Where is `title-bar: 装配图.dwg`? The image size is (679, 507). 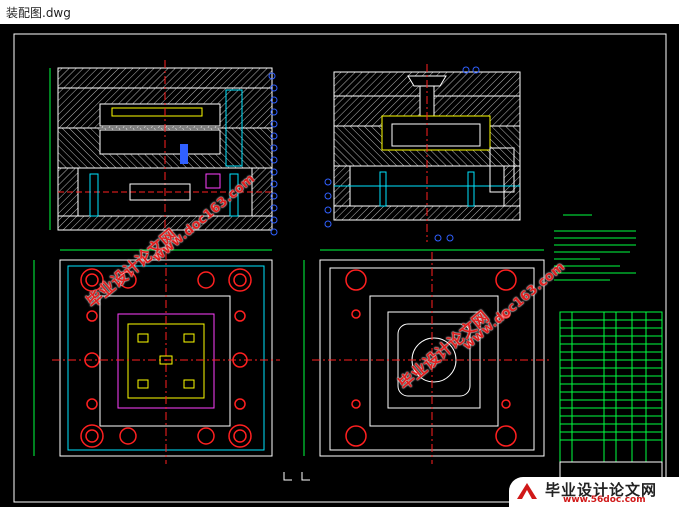
title-bar: 装配图.dwg is located at coordinates (339, 12).